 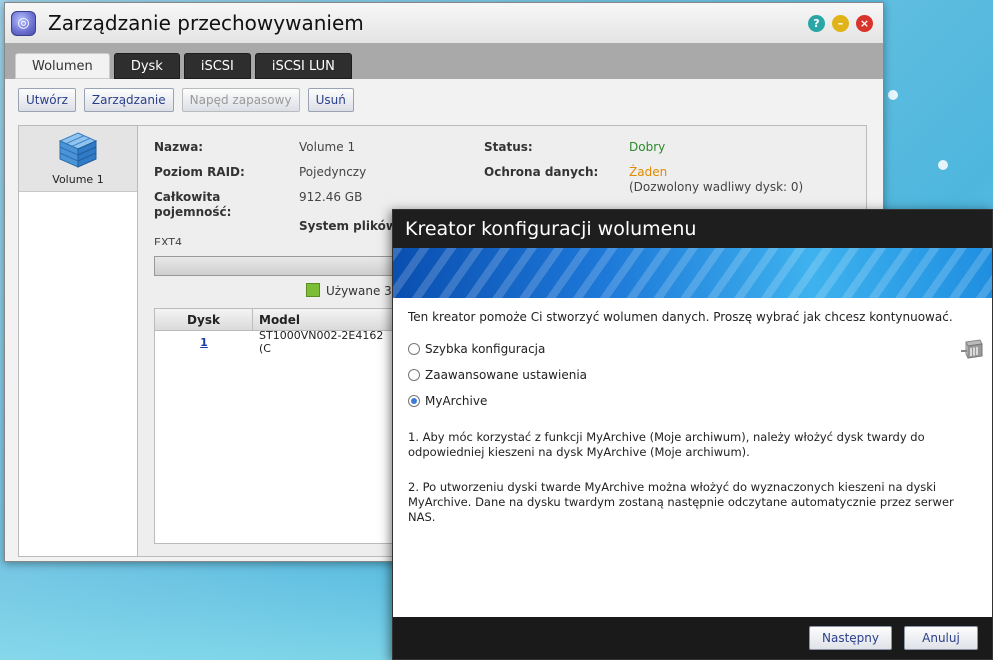 I want to click on raid-value: Pojedynczy, so click(x=333, y=172).